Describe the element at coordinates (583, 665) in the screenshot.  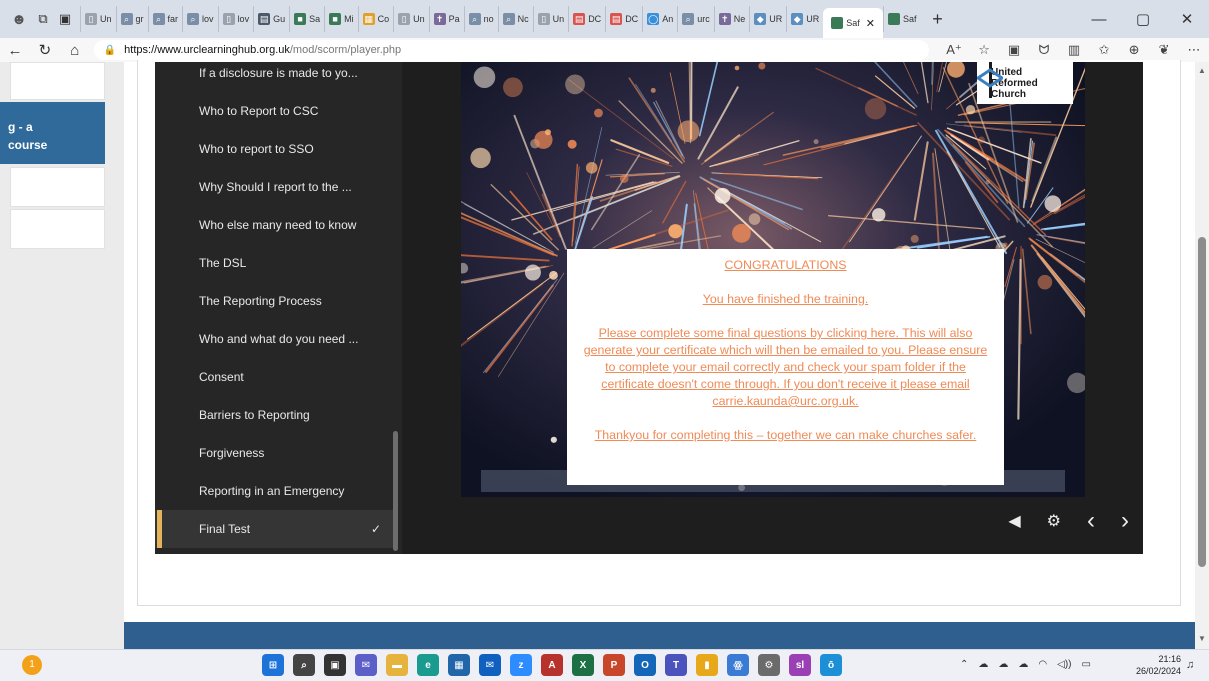
I see `excel-icon: X` at that location.